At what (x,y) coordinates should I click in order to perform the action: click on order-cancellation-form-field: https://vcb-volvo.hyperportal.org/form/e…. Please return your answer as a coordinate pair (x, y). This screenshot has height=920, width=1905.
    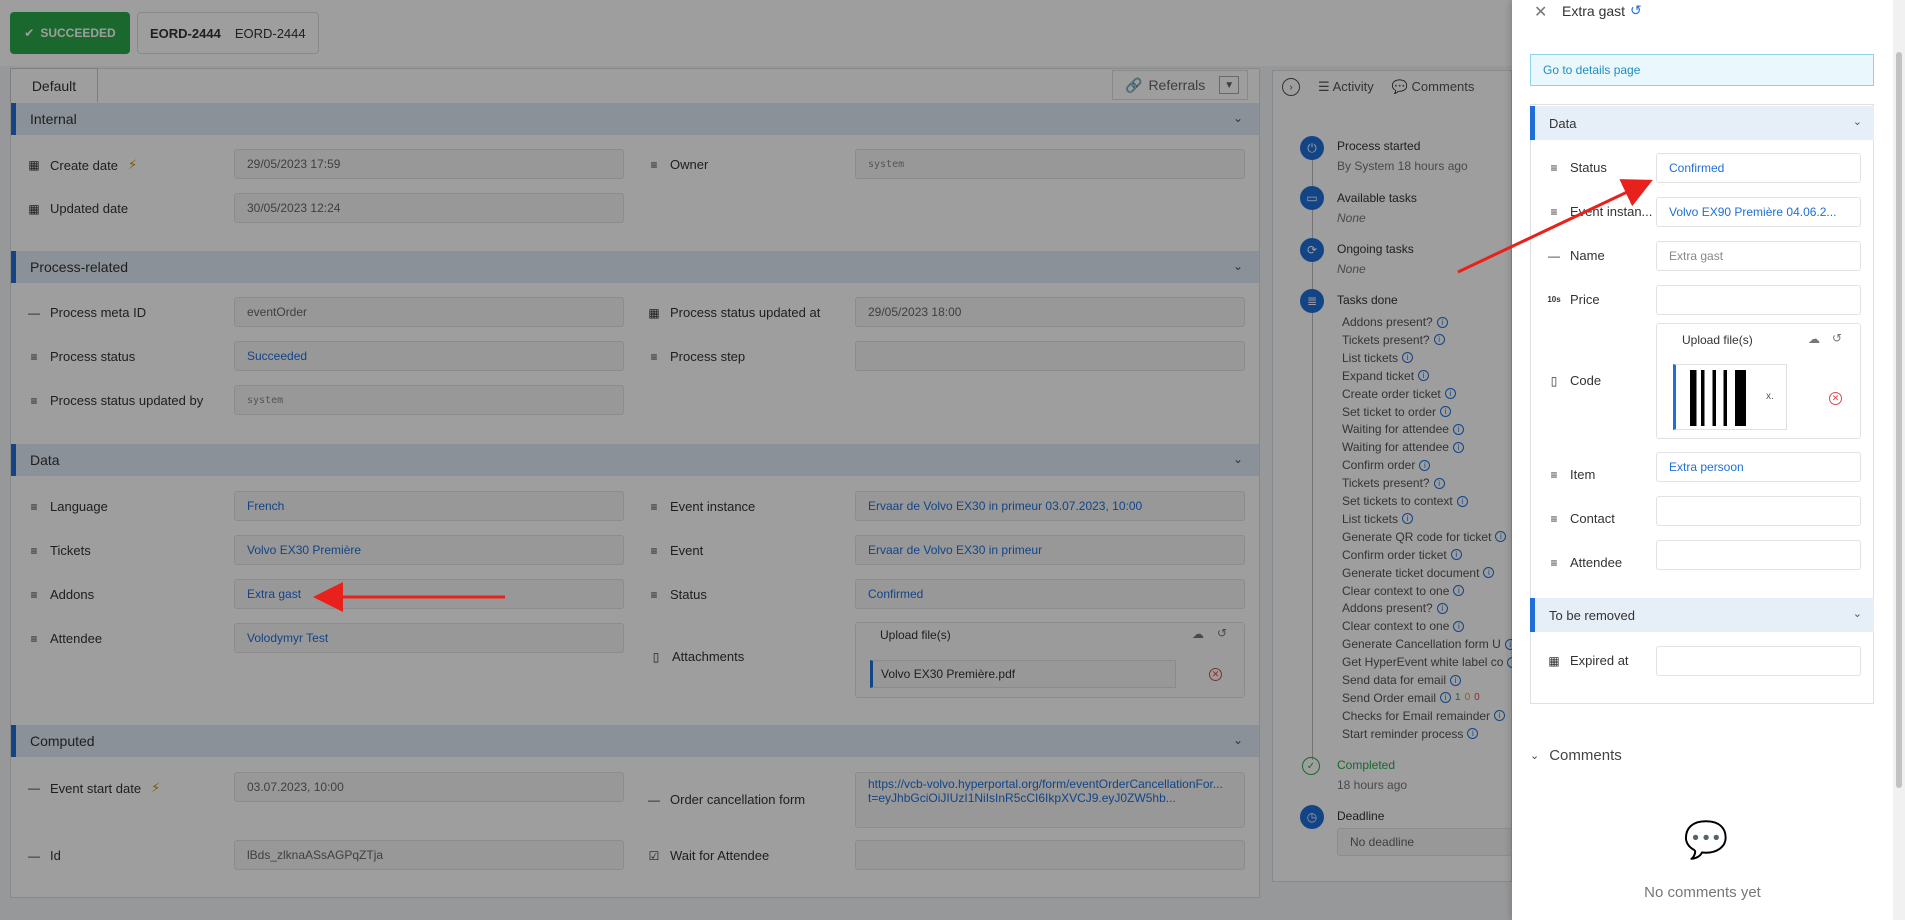
    Looking at the image, I should click on (1050, 800).